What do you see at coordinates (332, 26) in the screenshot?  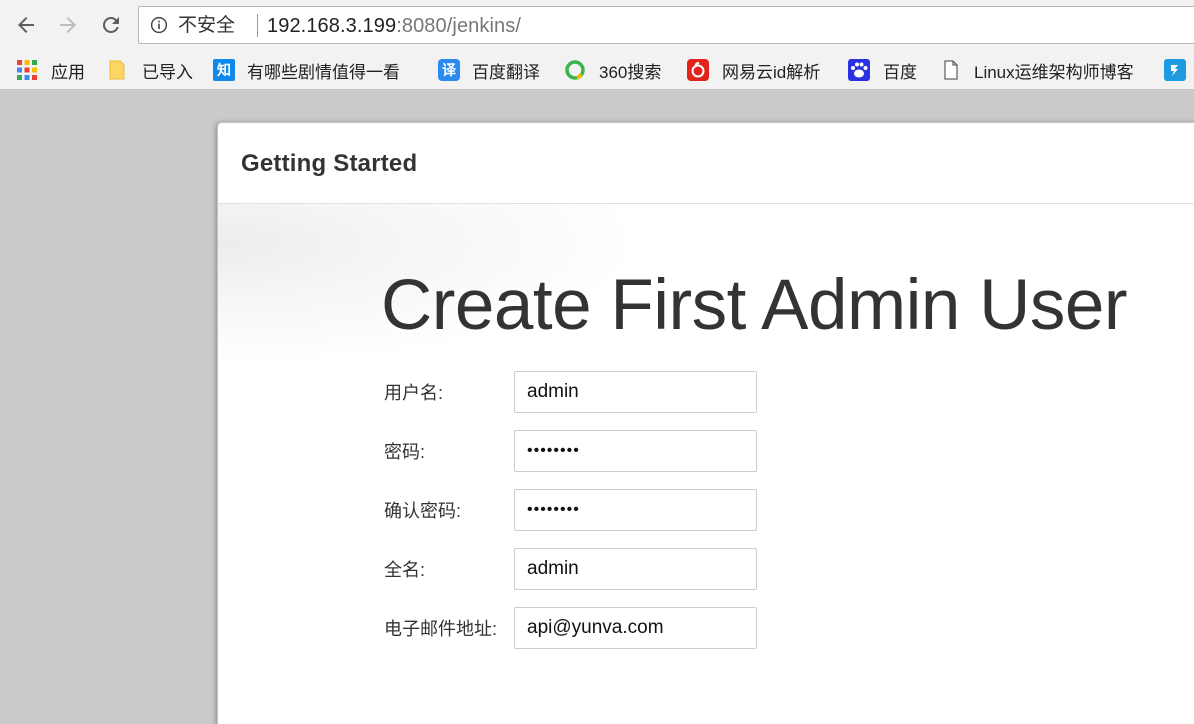 I see `url-host: 192.168.3.199` at bounding box center [332, 26].